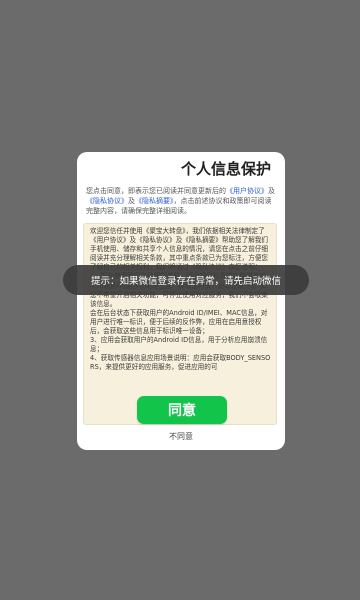 This screenshot has width=360, height=600. What do you see at coordinates (154, 201) in the screenshot?
I see `privacy-summary-link: 《隐私摘要》` at bounding box center [154, 201].